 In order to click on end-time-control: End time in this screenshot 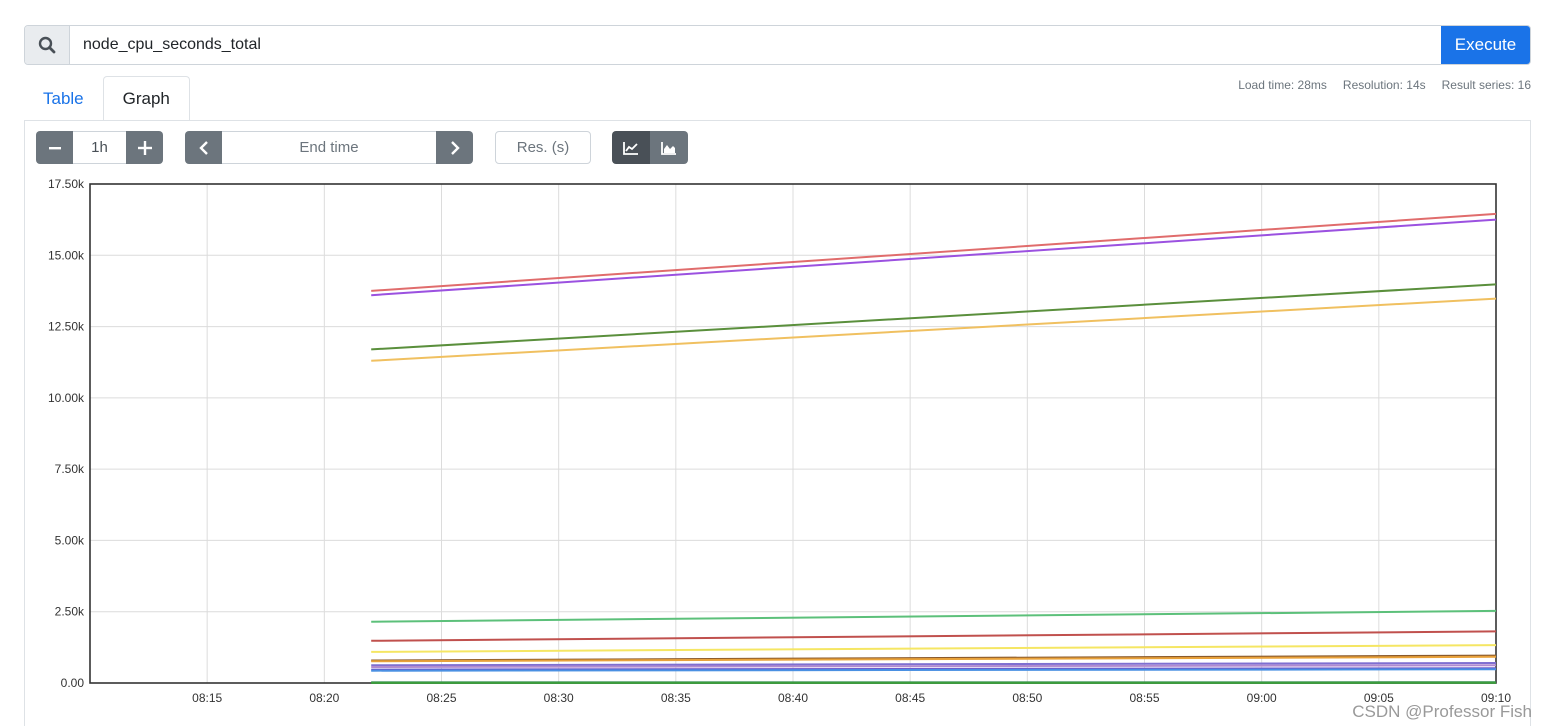, I will do `click(329, 147)`.